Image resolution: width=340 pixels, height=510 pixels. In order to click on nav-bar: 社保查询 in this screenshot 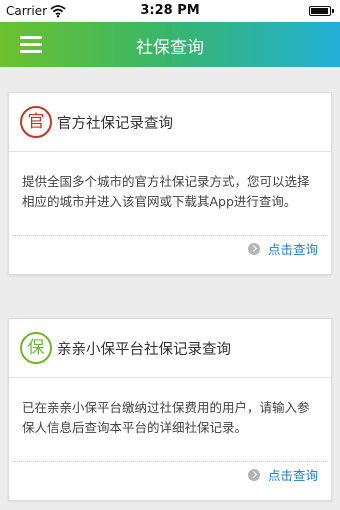, I will do `click(170, 44)`.